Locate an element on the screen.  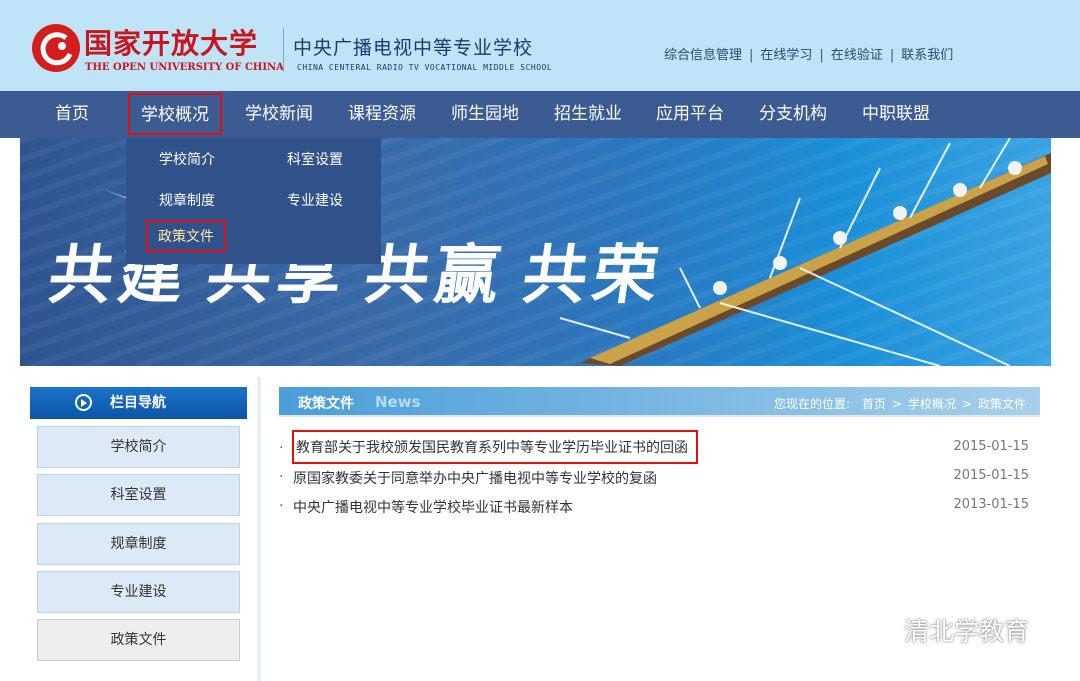
university-logo-icon is located at coordinates (56, 48).